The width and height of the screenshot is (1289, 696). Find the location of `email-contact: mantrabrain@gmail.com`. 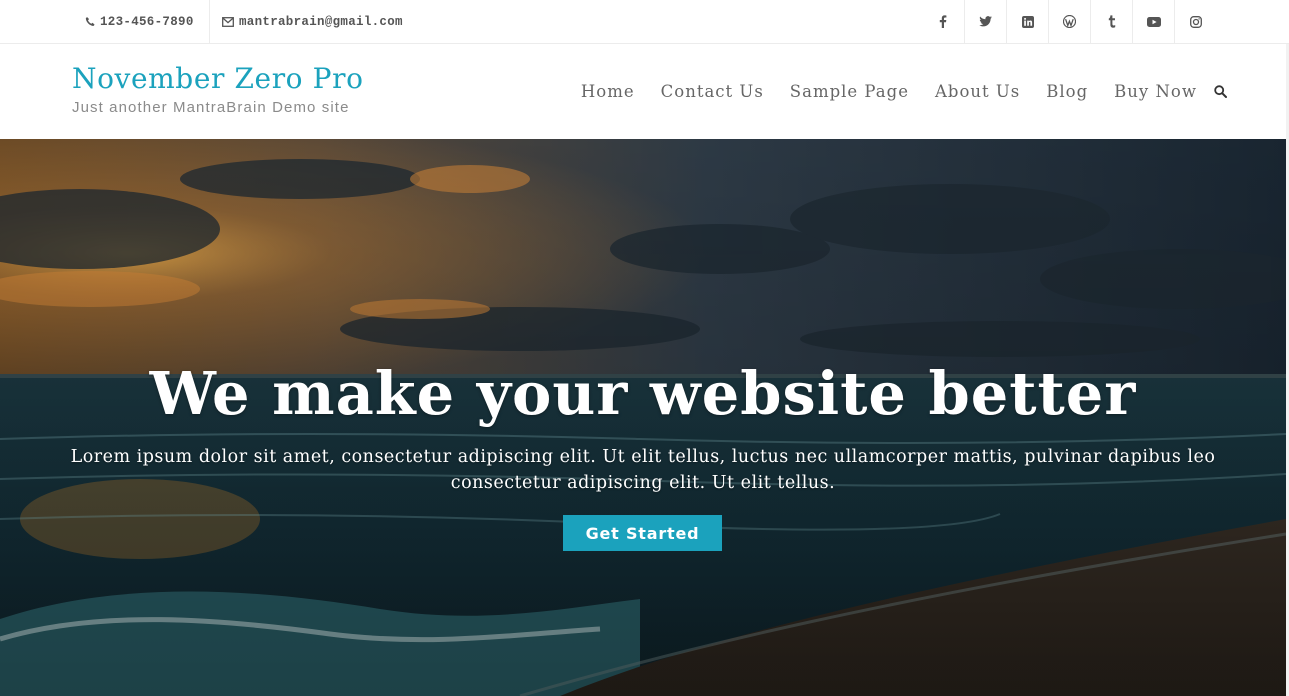

email-contact: mantrabrain@gmail.com is located at coordinates (306, 21).